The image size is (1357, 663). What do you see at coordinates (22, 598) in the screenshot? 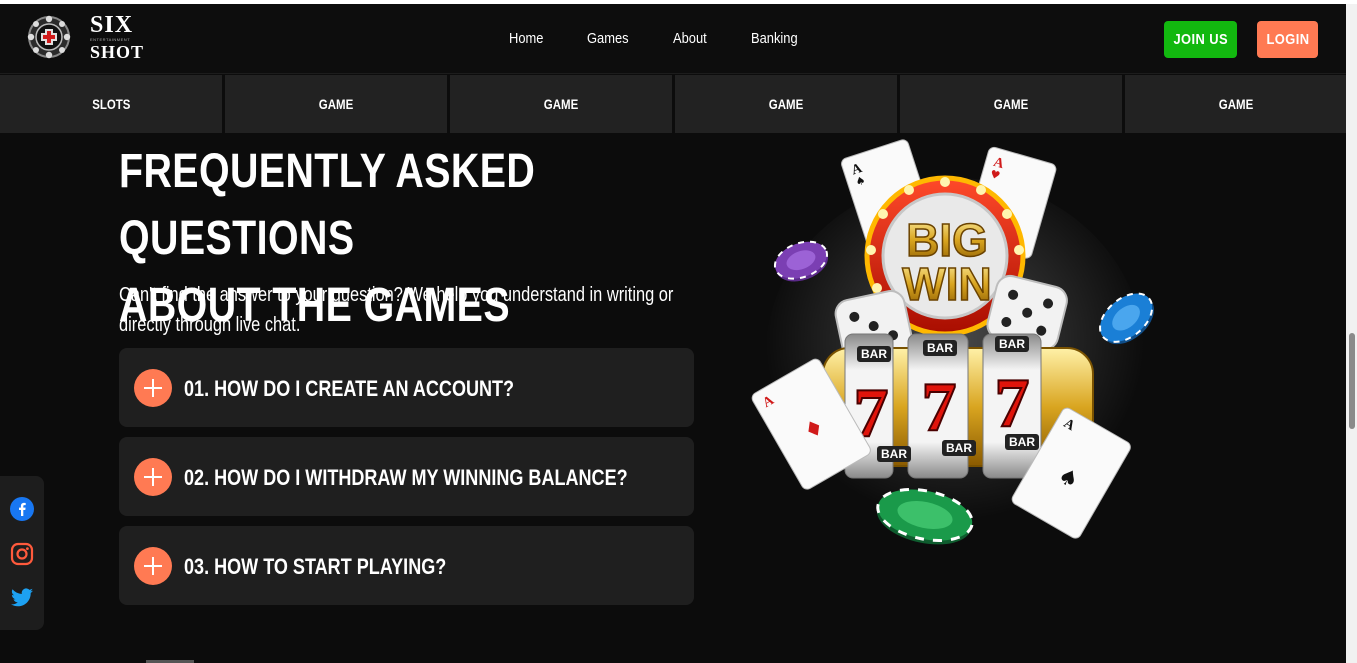
I see `twitter-icon` at bounding box center [22, 598].